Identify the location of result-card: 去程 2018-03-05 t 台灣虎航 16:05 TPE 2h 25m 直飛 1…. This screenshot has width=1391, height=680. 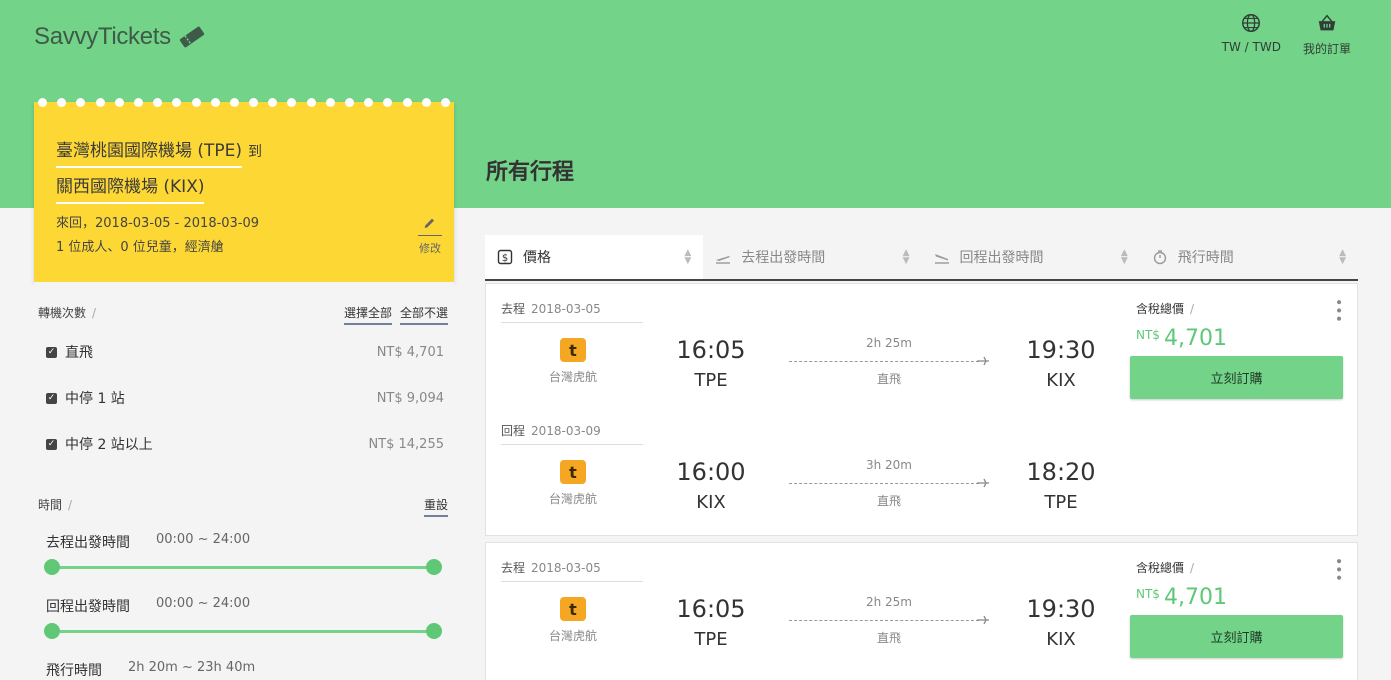
(921, 611).